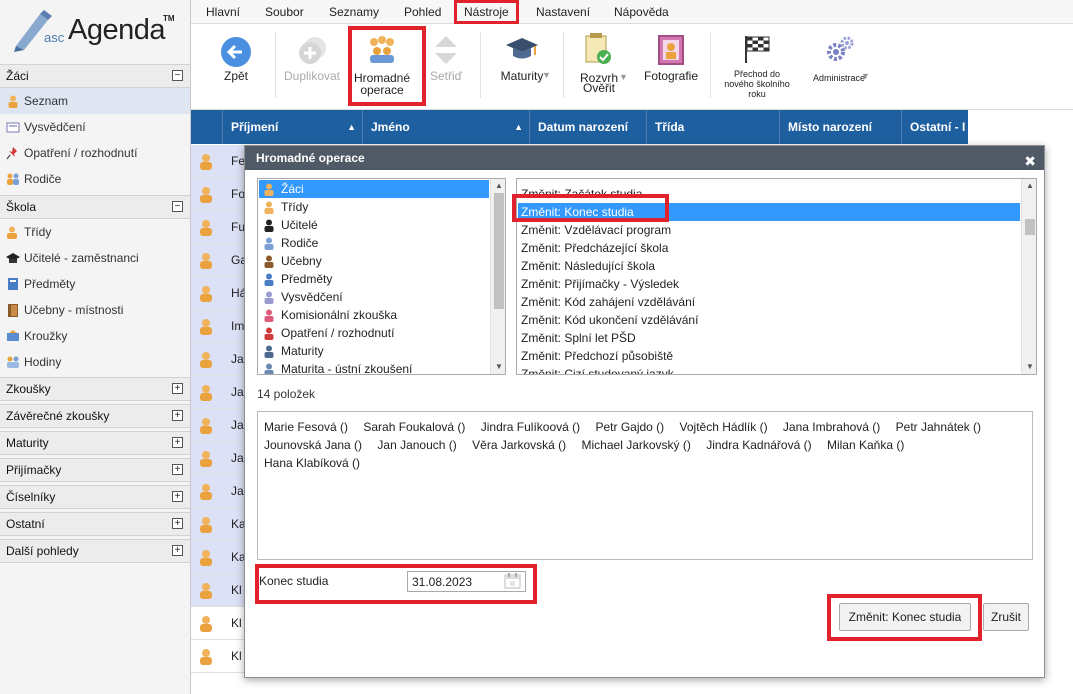  Describe the element at coordinates (95, 524) in the screenshot. I see `section-5: Ostatní +` at that location.